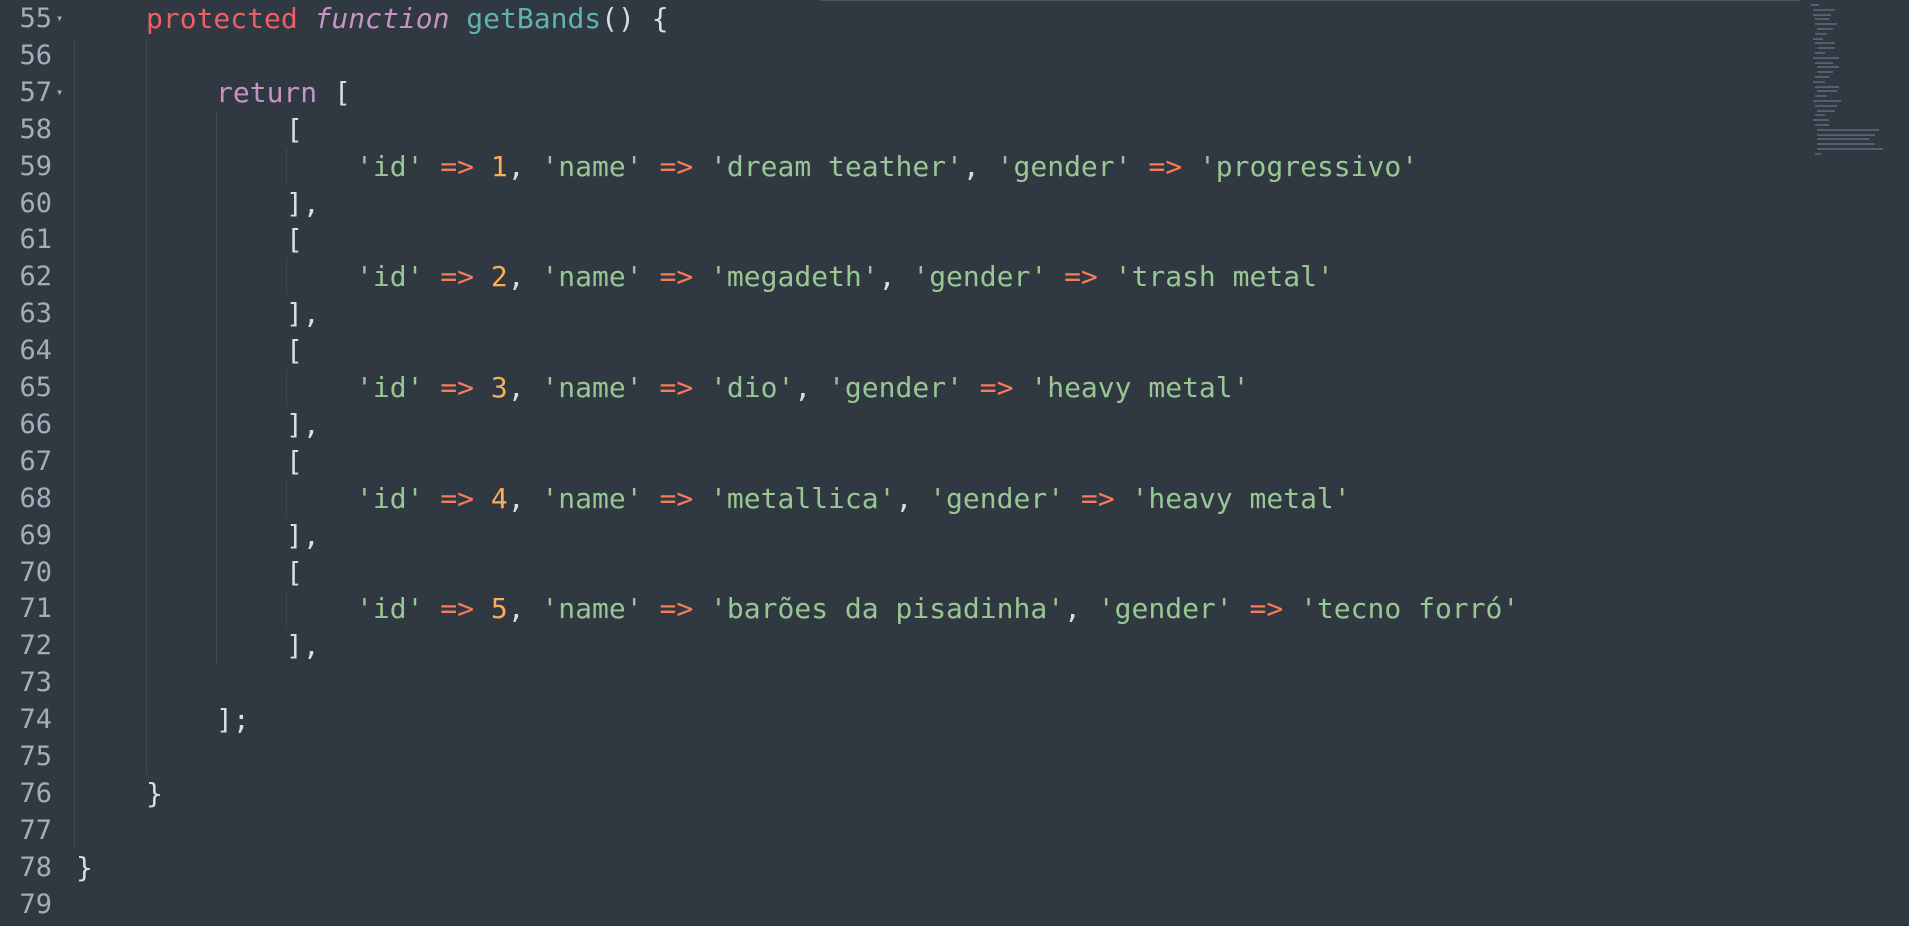  I want to click on code-token: 'dream teather', so click(836, 166).